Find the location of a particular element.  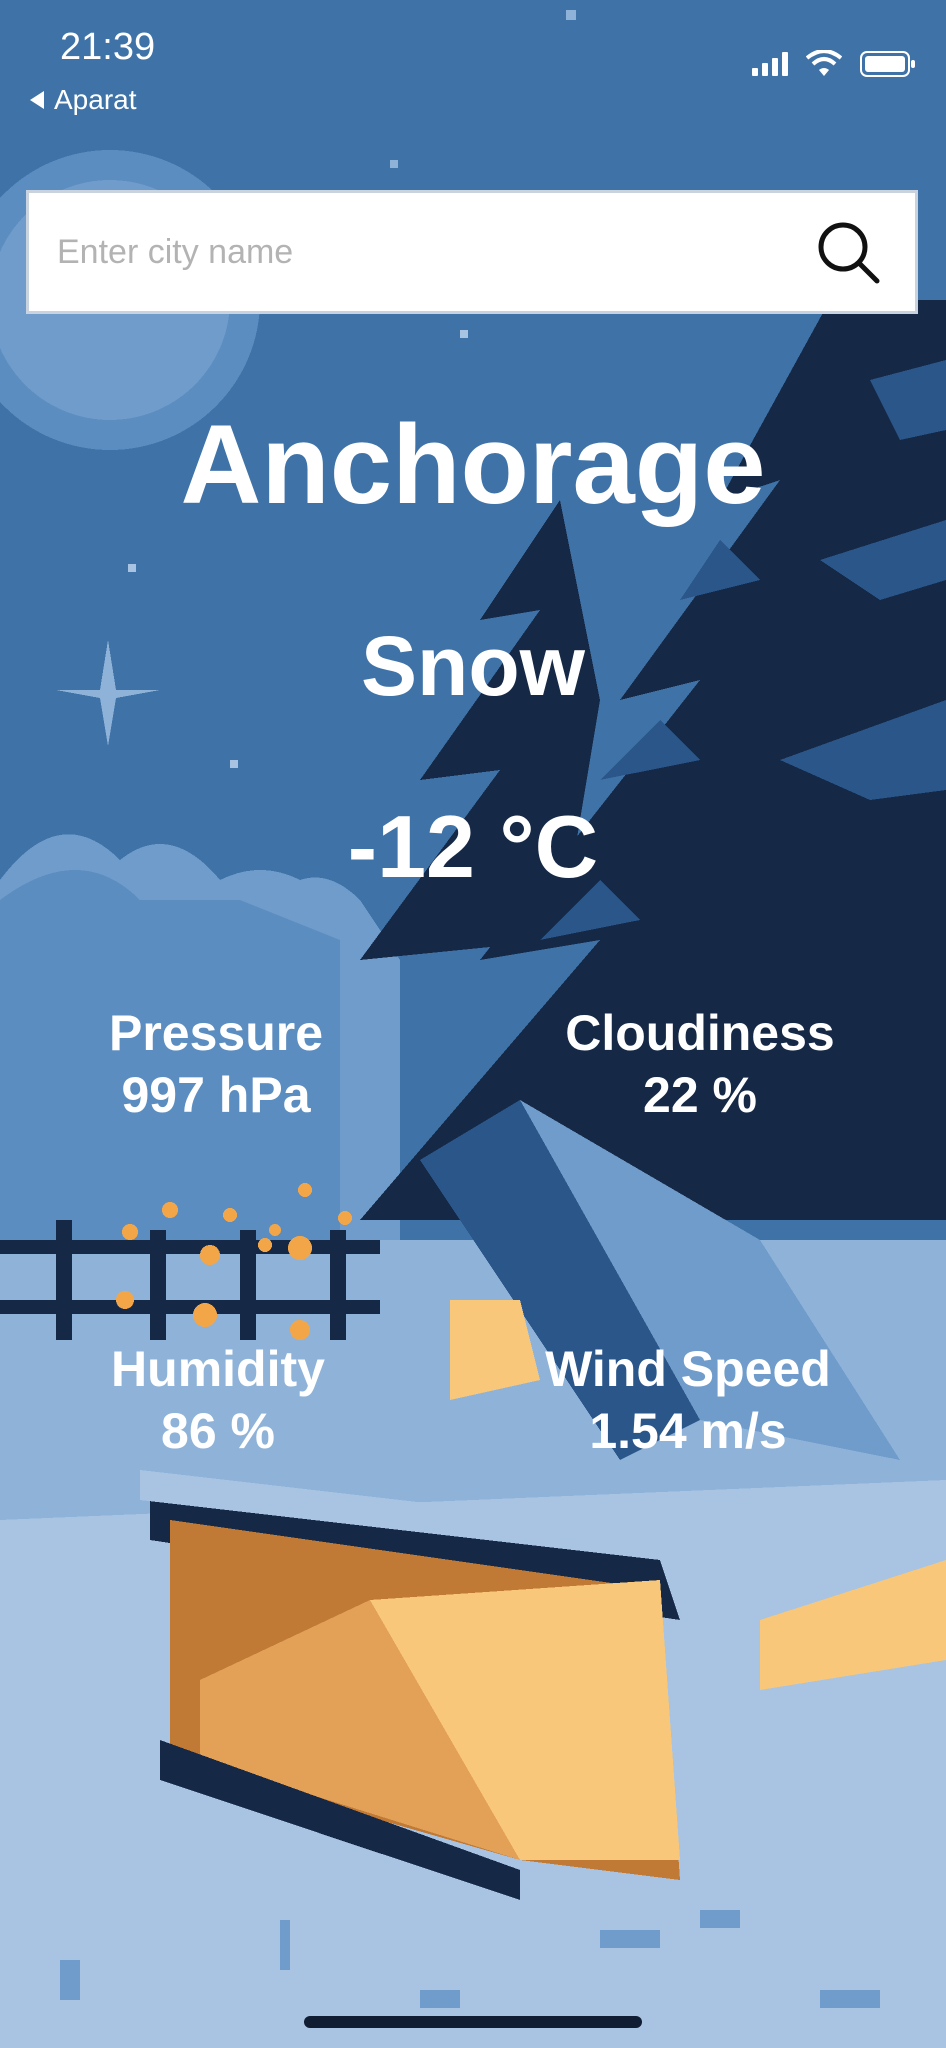

humidity-stat: Humidity 86 % is located at coordinates (218, 1400).